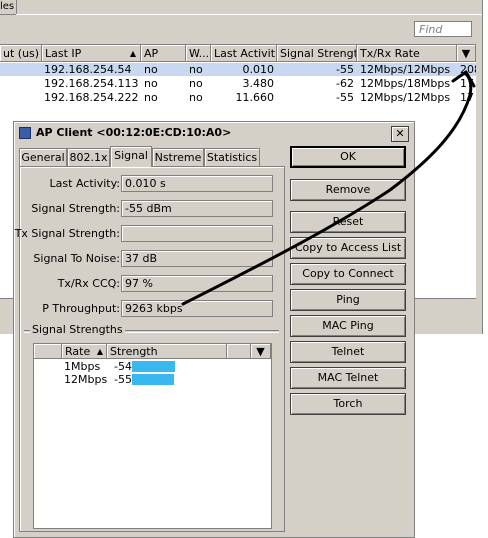  Describe the element at coordinates (21, 53) in the screenshot. I see `column-header-uptime: ut (us)` at that location.